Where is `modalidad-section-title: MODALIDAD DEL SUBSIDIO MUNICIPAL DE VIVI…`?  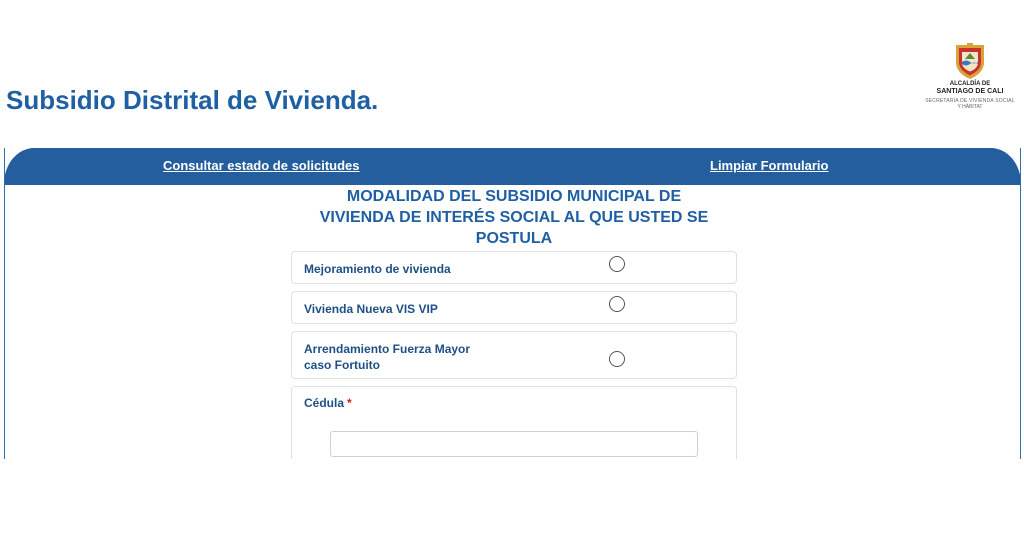
modalidad-section-title: MODALIDAD DEL SUBSIDIO MUNICIPAL DE VIVI… is located at coordinates (514, 217).